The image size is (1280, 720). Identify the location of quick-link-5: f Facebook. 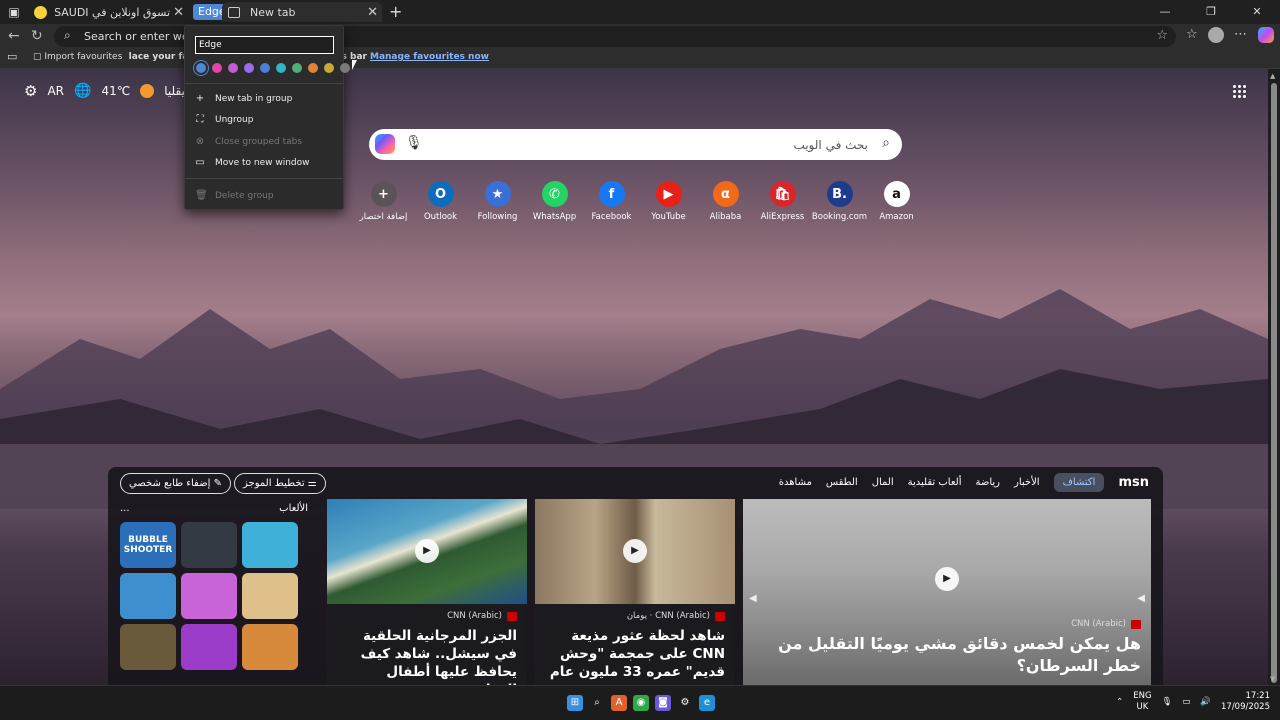
(611, 201).